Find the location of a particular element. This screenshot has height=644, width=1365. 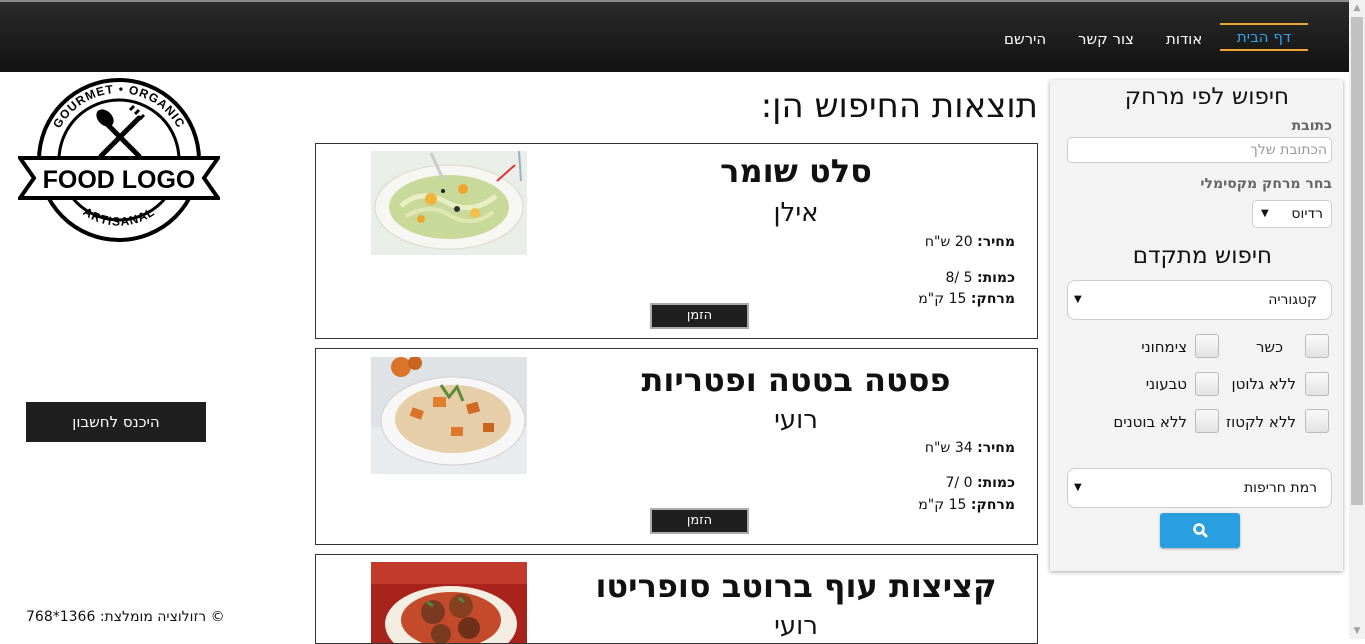

dish-quantity-line: כמות: 0 /7 is located at coordinates (981, 483).